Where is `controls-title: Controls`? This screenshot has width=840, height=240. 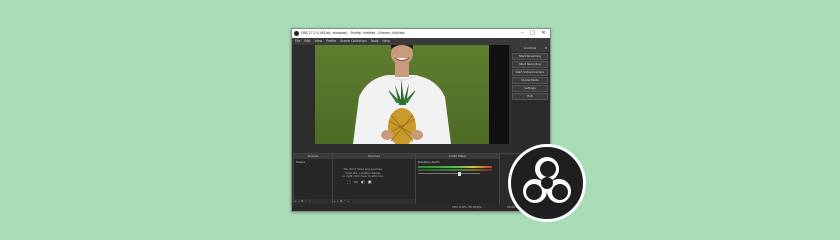 controls-title: Controls is located at coordinates (530, 48).